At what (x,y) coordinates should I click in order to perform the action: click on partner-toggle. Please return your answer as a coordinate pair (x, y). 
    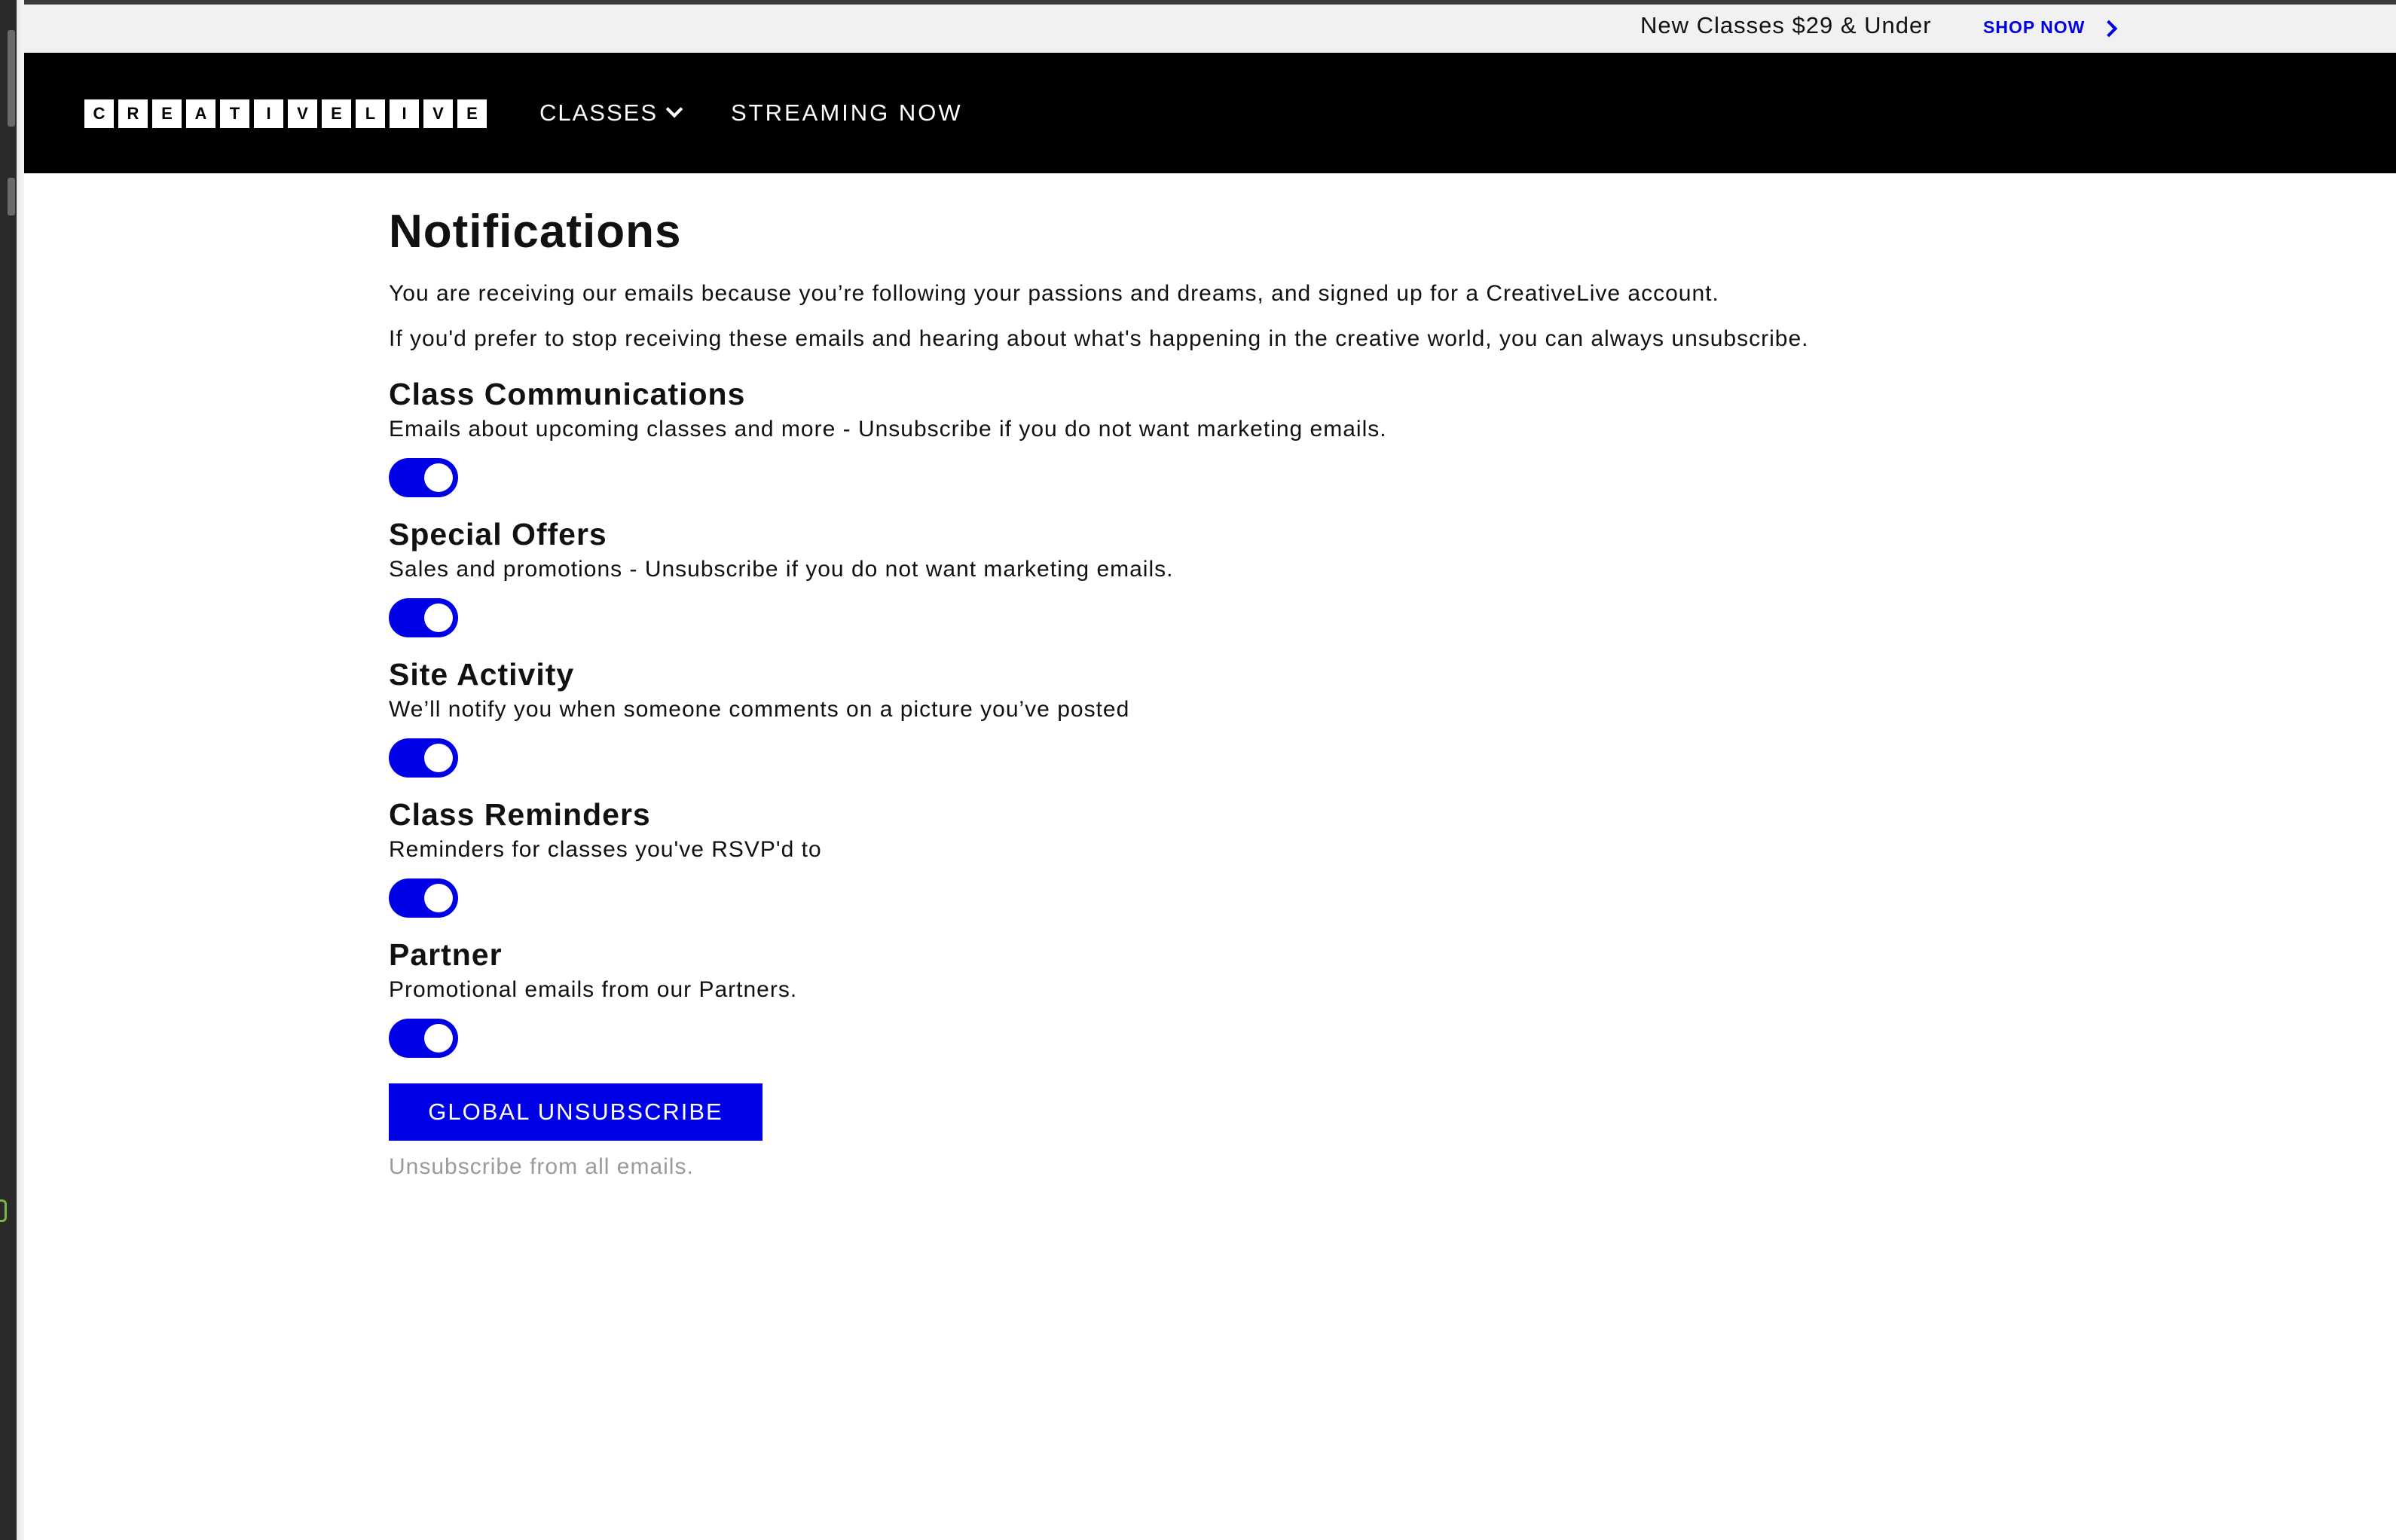
    Looking at the image, I should click on (423, 1038).